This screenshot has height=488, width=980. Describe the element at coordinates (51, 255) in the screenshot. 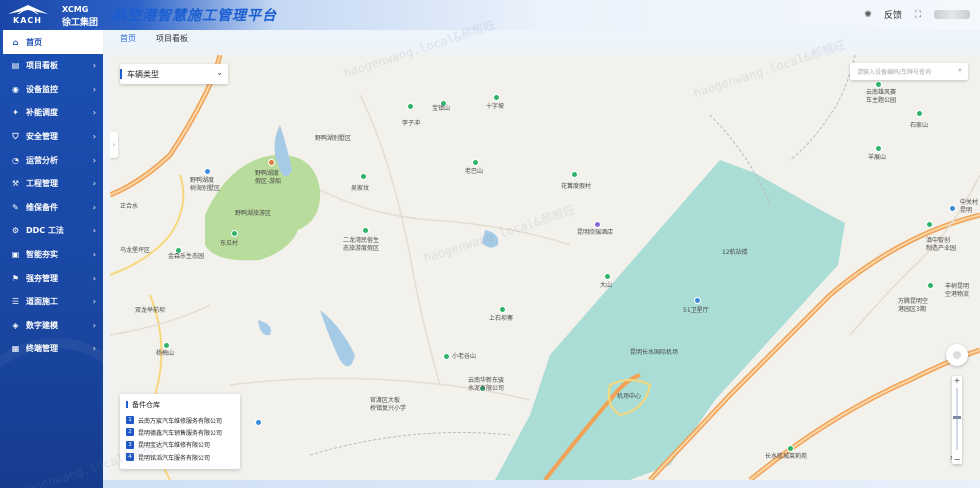

I see `sidebar-item: ▣ 智能夯实 ›` at that location.